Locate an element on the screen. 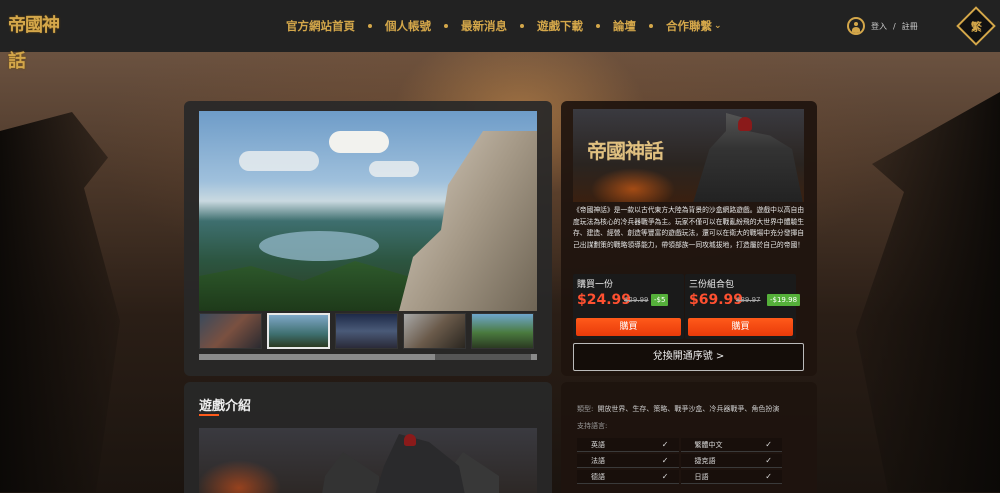 This screenshot has width=1000, height=493. language-name: 英語 is located at coordinates (598, 444).